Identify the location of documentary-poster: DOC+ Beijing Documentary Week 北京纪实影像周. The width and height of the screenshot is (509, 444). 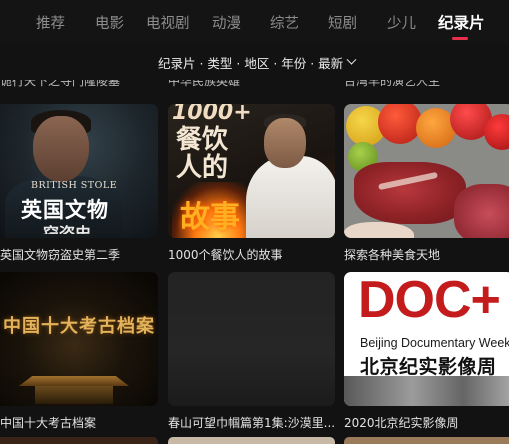
(426, 339).